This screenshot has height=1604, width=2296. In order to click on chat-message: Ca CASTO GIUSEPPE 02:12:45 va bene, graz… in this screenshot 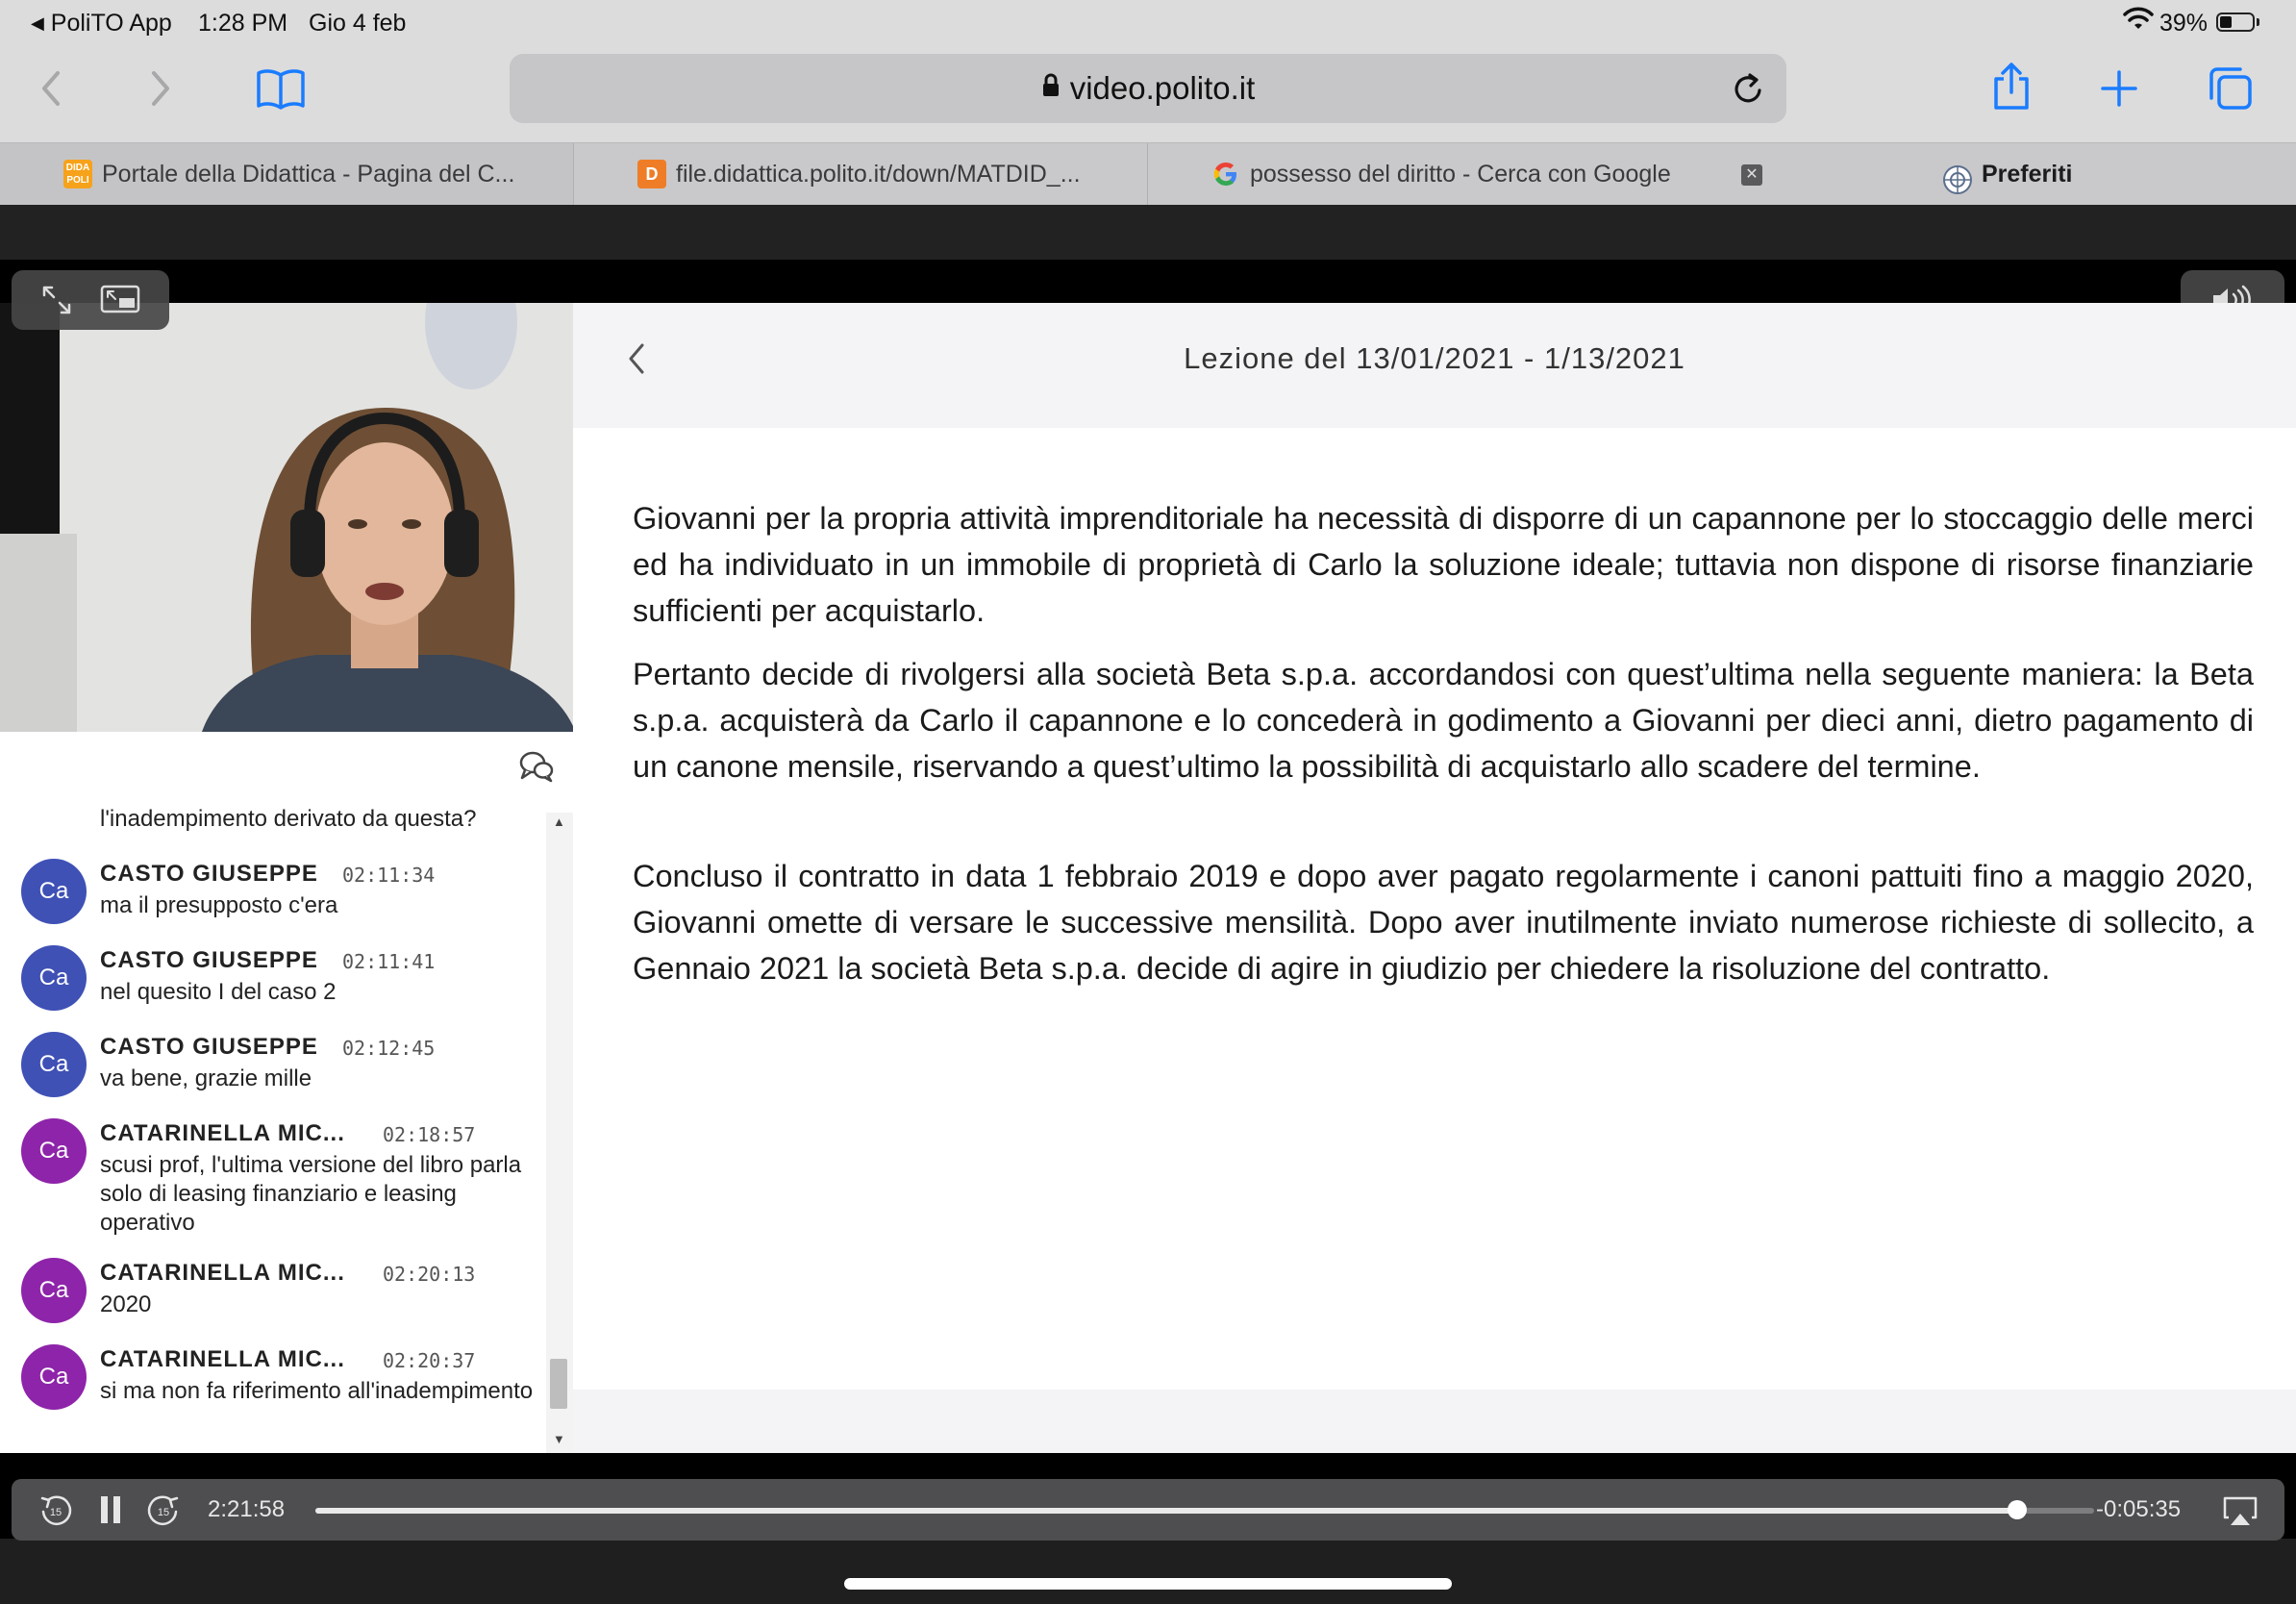, I will do `click(269, 1068)`.